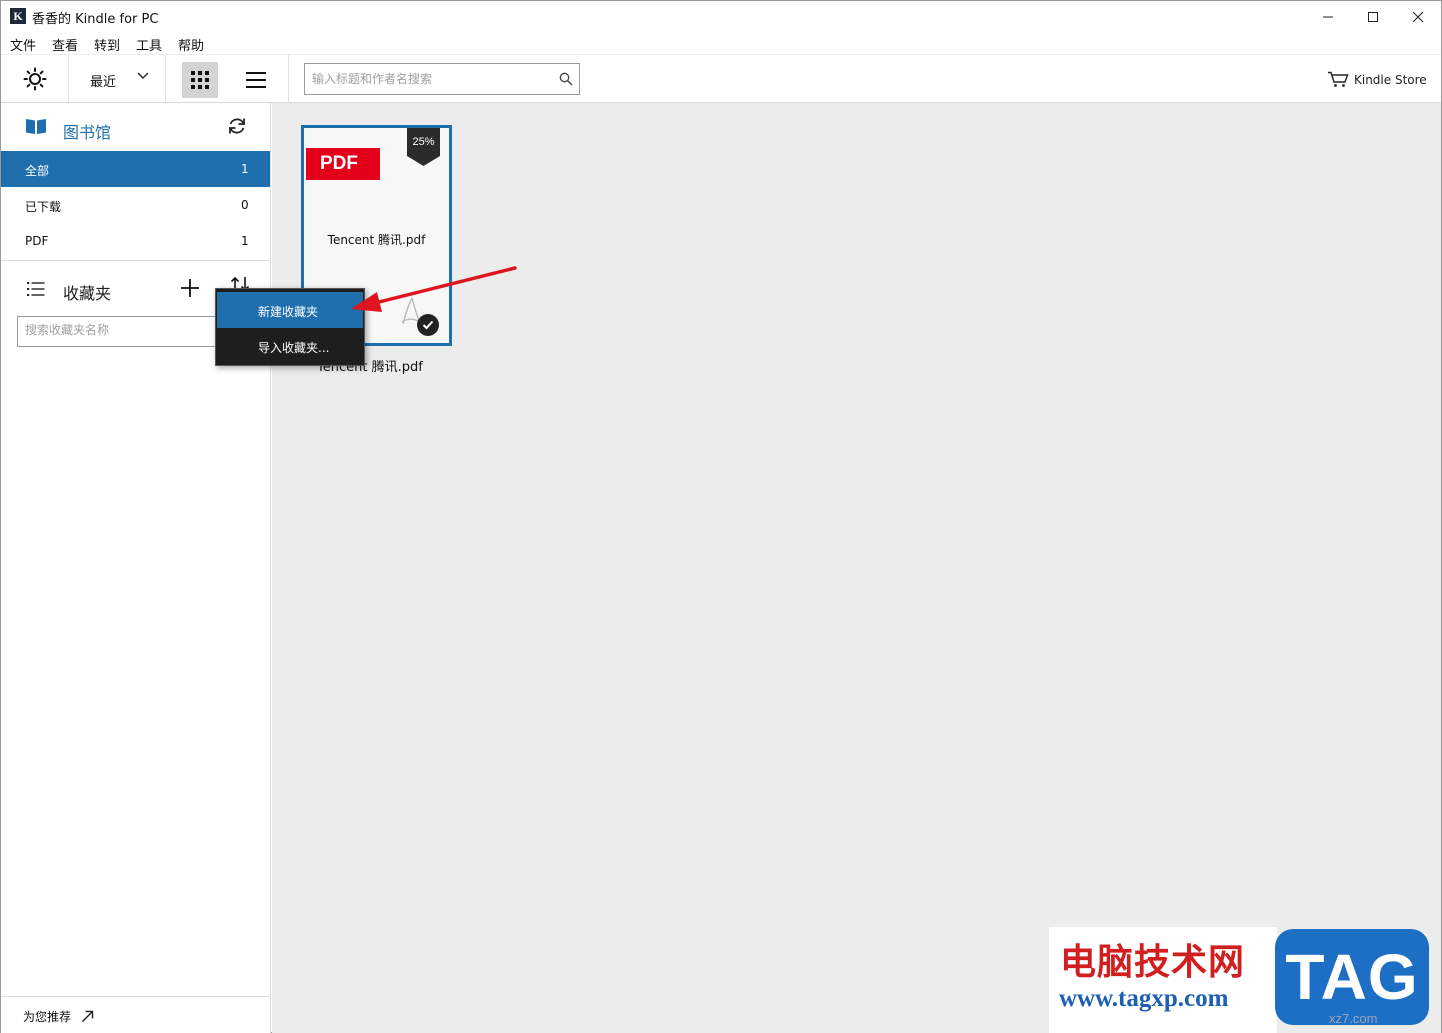 The height and width of the screenshot is (1033, 1442). What do you see at coordinates (43, 207) in the screenshot?
I see `filter-label: 已下载` at bounding box center [43, 207].